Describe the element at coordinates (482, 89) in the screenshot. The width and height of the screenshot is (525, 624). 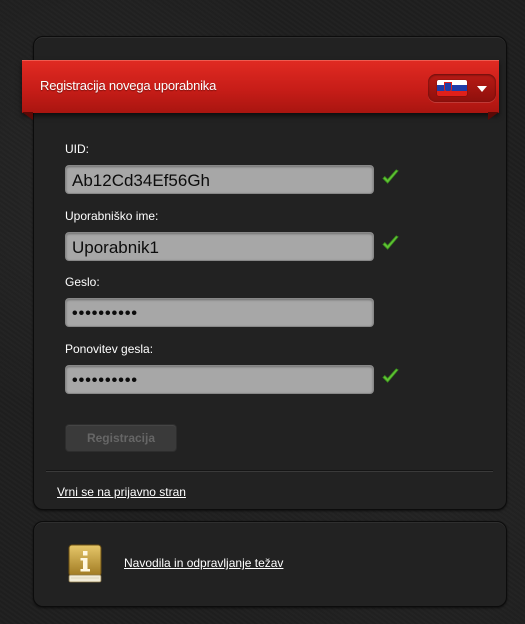
I see `chevron-down-icon` at that location.